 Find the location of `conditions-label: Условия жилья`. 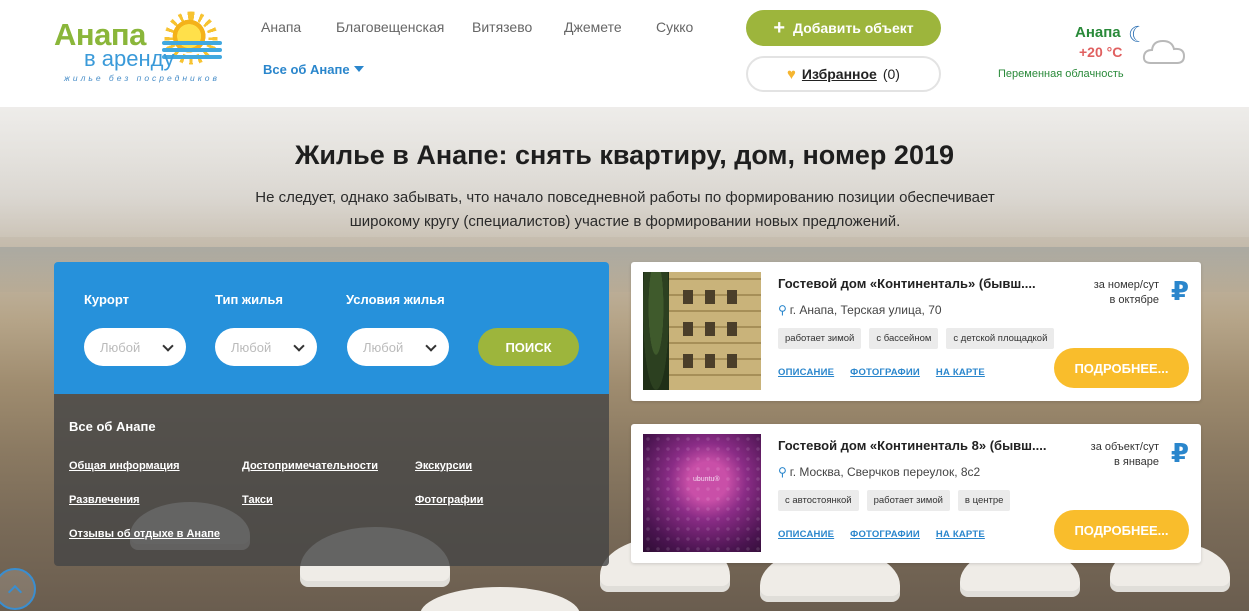

conditions-label: Условия жилья is located at coordinates (395, 299).